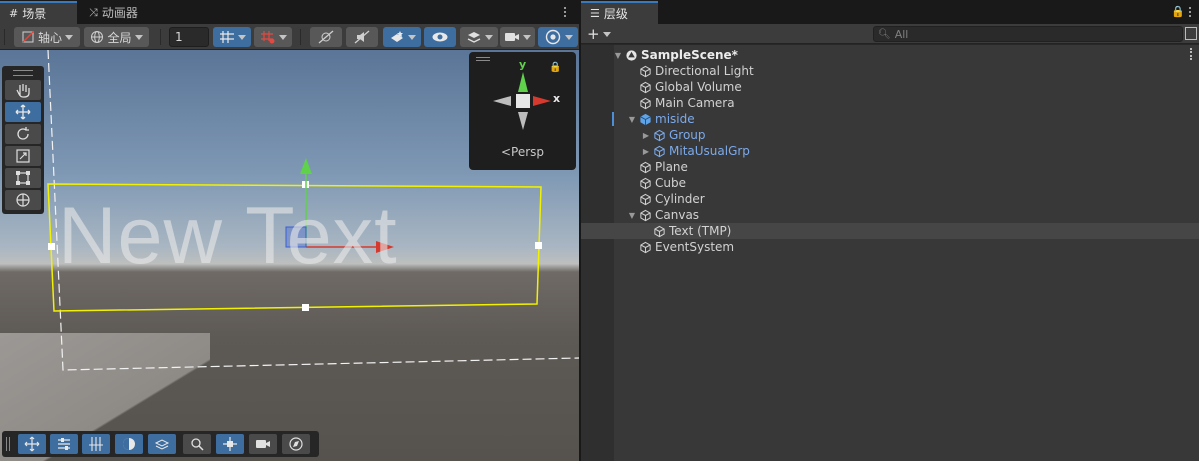 The width and height of the screenshot is (1199, 461). I want to click on move-icon, so click(32, 444).